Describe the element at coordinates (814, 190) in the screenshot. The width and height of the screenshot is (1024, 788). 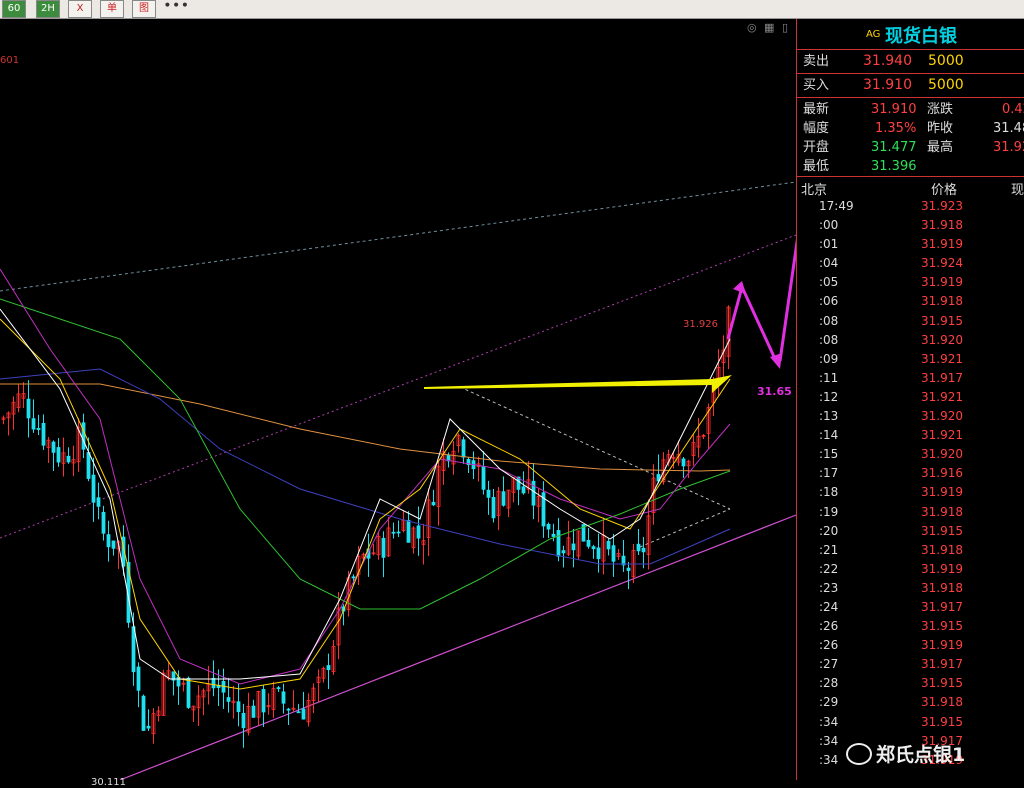
I see `tick-header-time: 北京` at that location.